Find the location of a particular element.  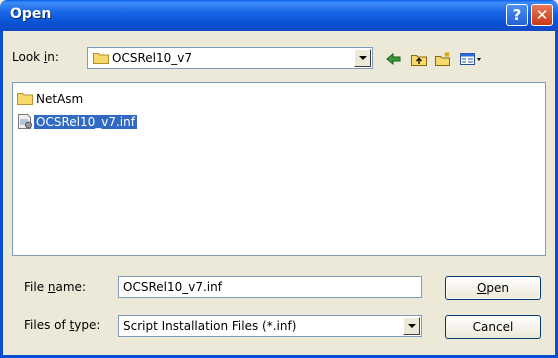

close-icon: ✕ is located at coordinates (542, 15).